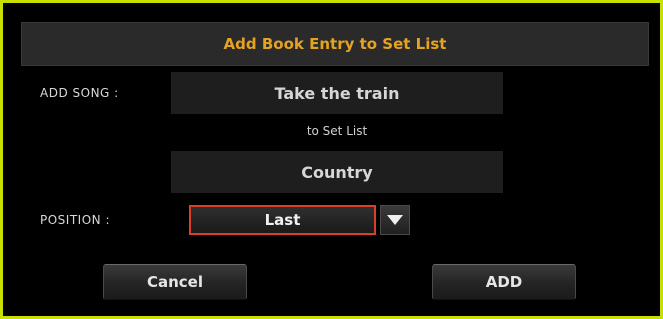 The image size is (663, 319). I want to click on position-select: Last, so click(282, 220).